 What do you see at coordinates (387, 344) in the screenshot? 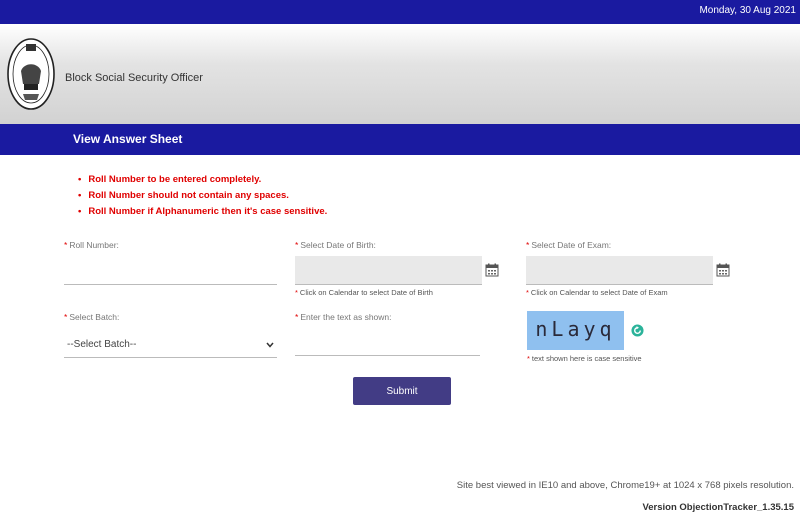
I see `captcha-input` at bounding box center [387, 344].